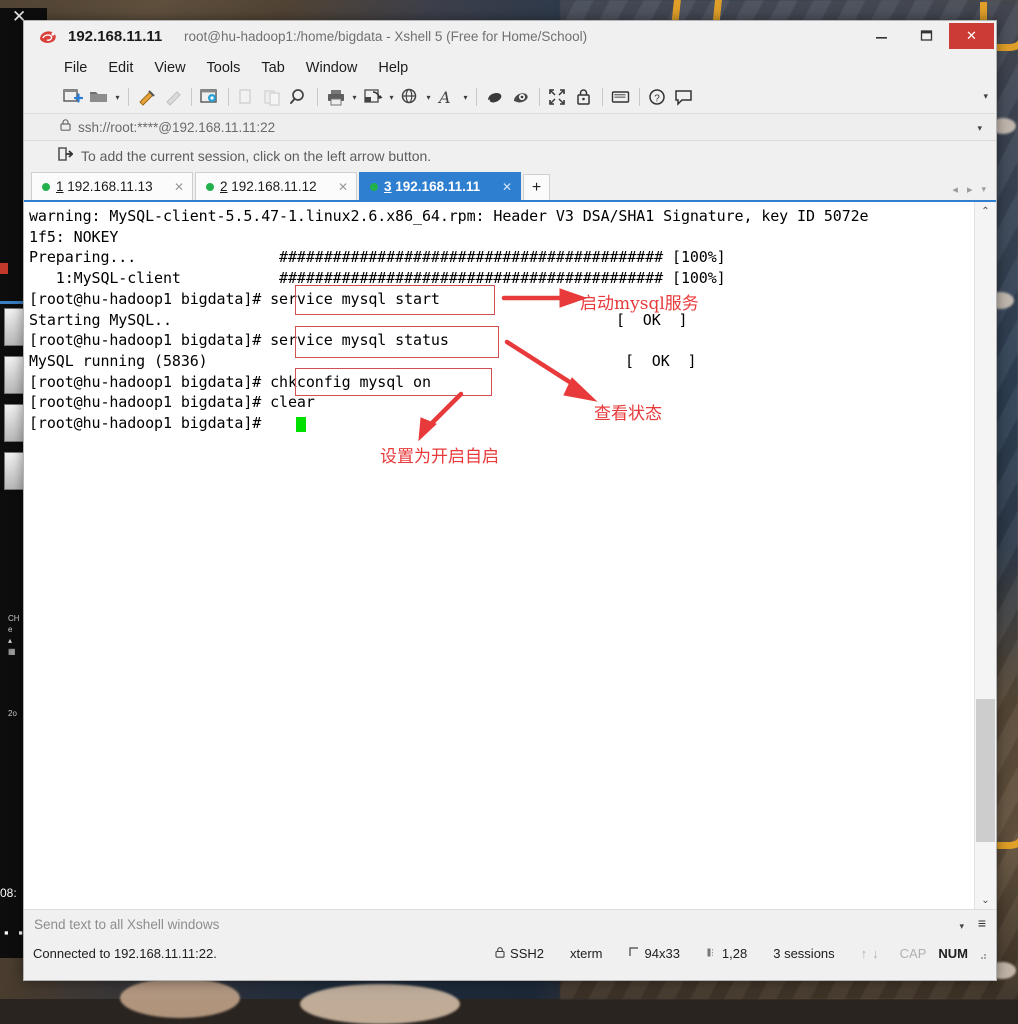  Describe the element at coordinates (654, 953) in the screenshot. I see `status-size: 94x33` at that location.